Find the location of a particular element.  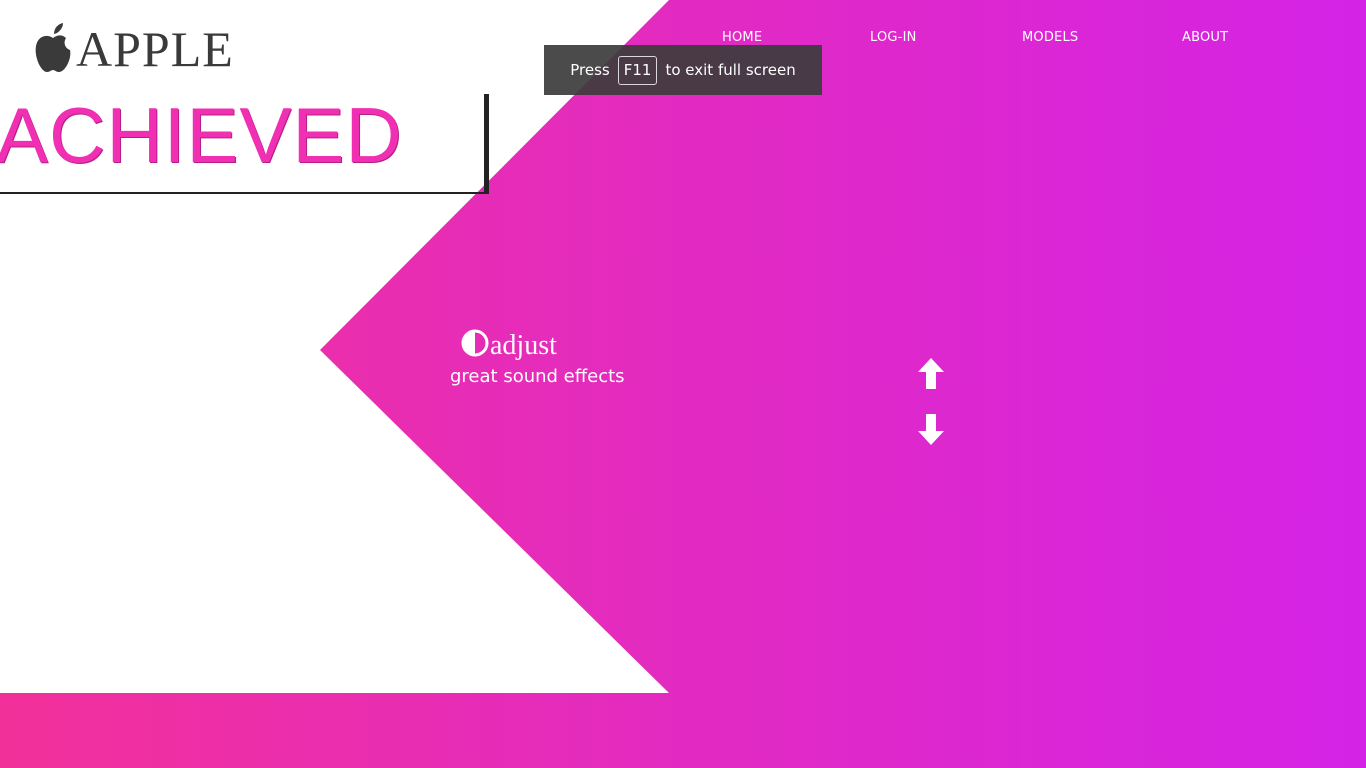

arrow-up-icon is located at coordinates (931, 374).